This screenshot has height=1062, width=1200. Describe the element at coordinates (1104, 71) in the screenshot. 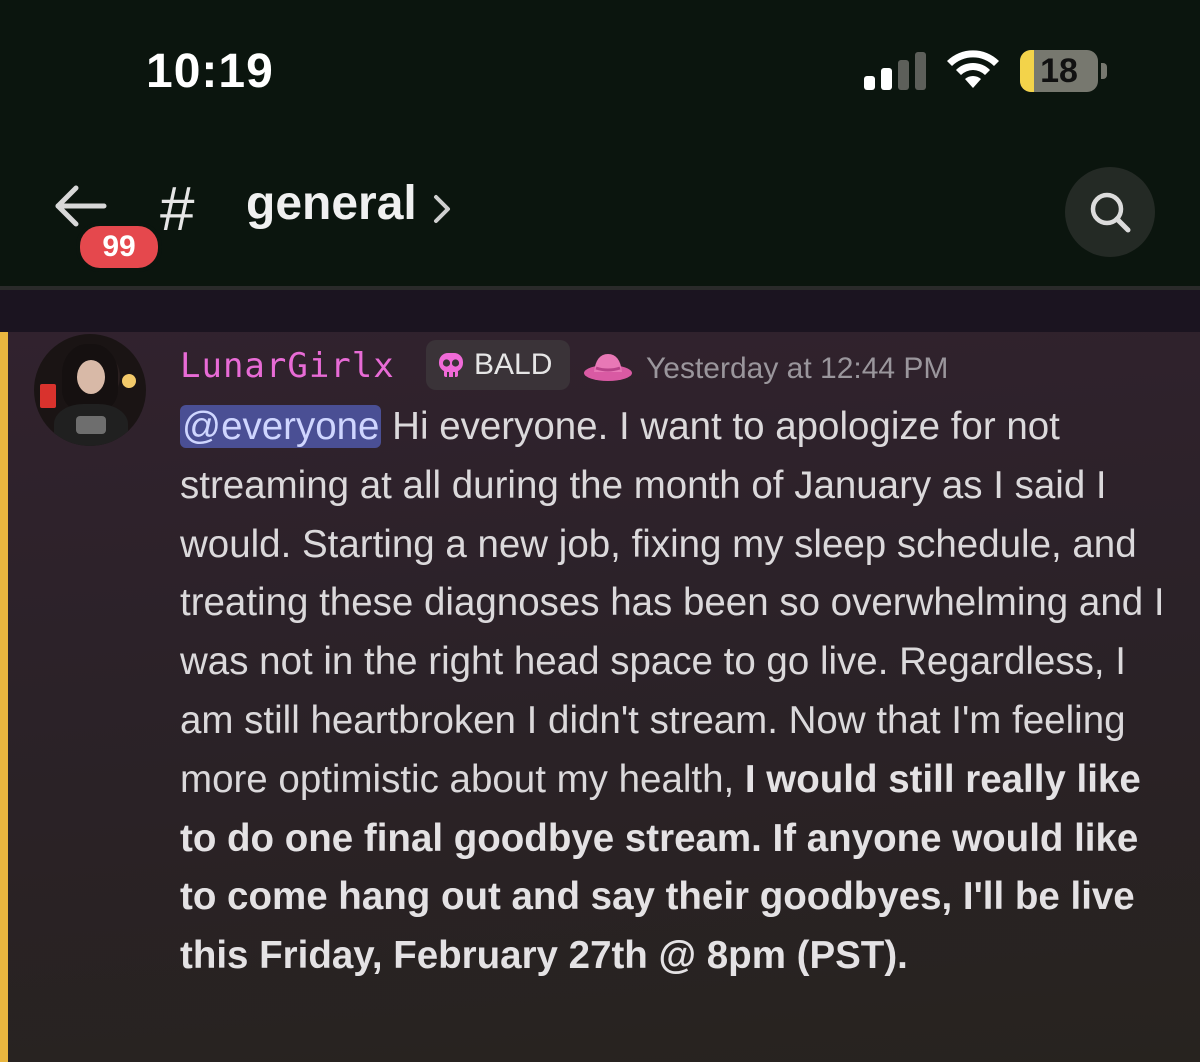

I see `battery-nub` at that location.